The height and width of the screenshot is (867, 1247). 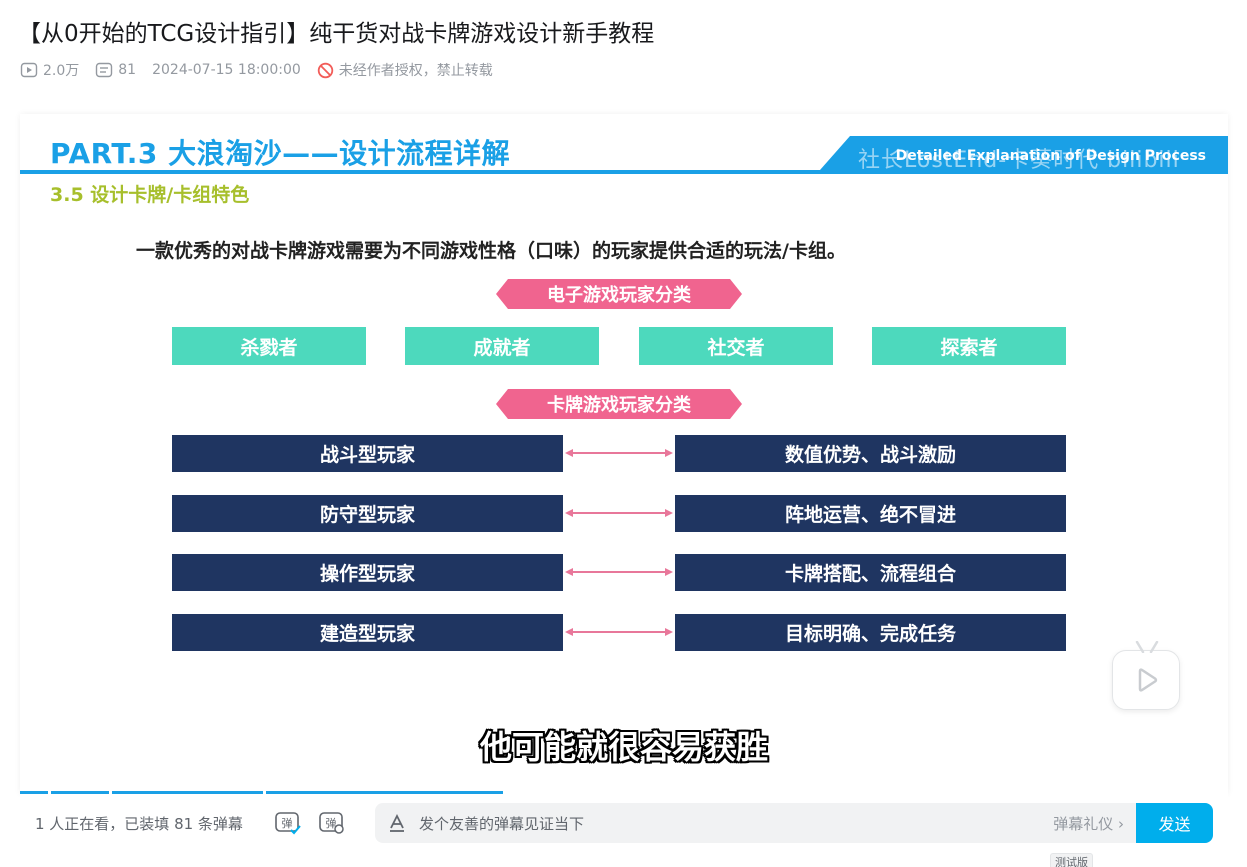 I want to click on player-type-box: 社交者, so click(x=736, y=346).